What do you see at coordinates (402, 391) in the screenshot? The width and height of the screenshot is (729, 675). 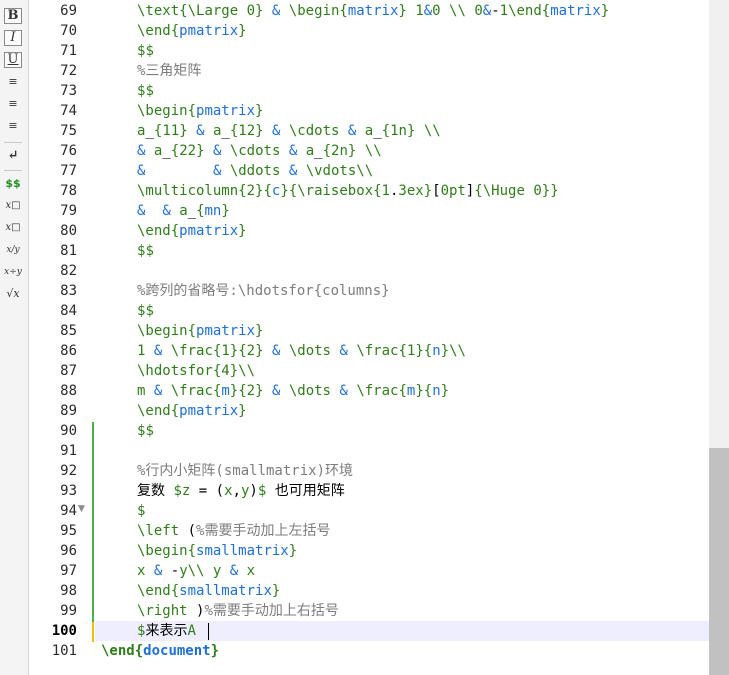 I see `code-line: m & \frac{m}{2} & \dots & \frac{m}{n}` at bounding box center [402, 391].